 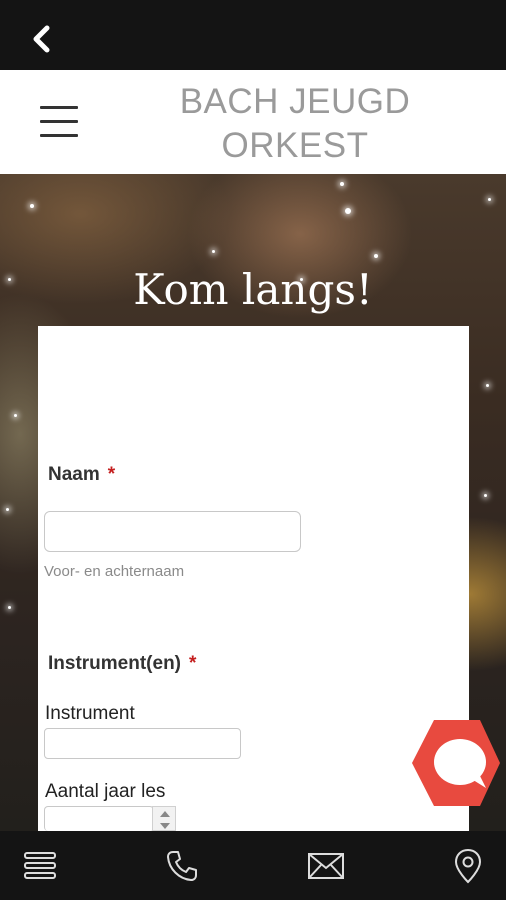 I want to click on stack-icon, so click(x=40, y=865).